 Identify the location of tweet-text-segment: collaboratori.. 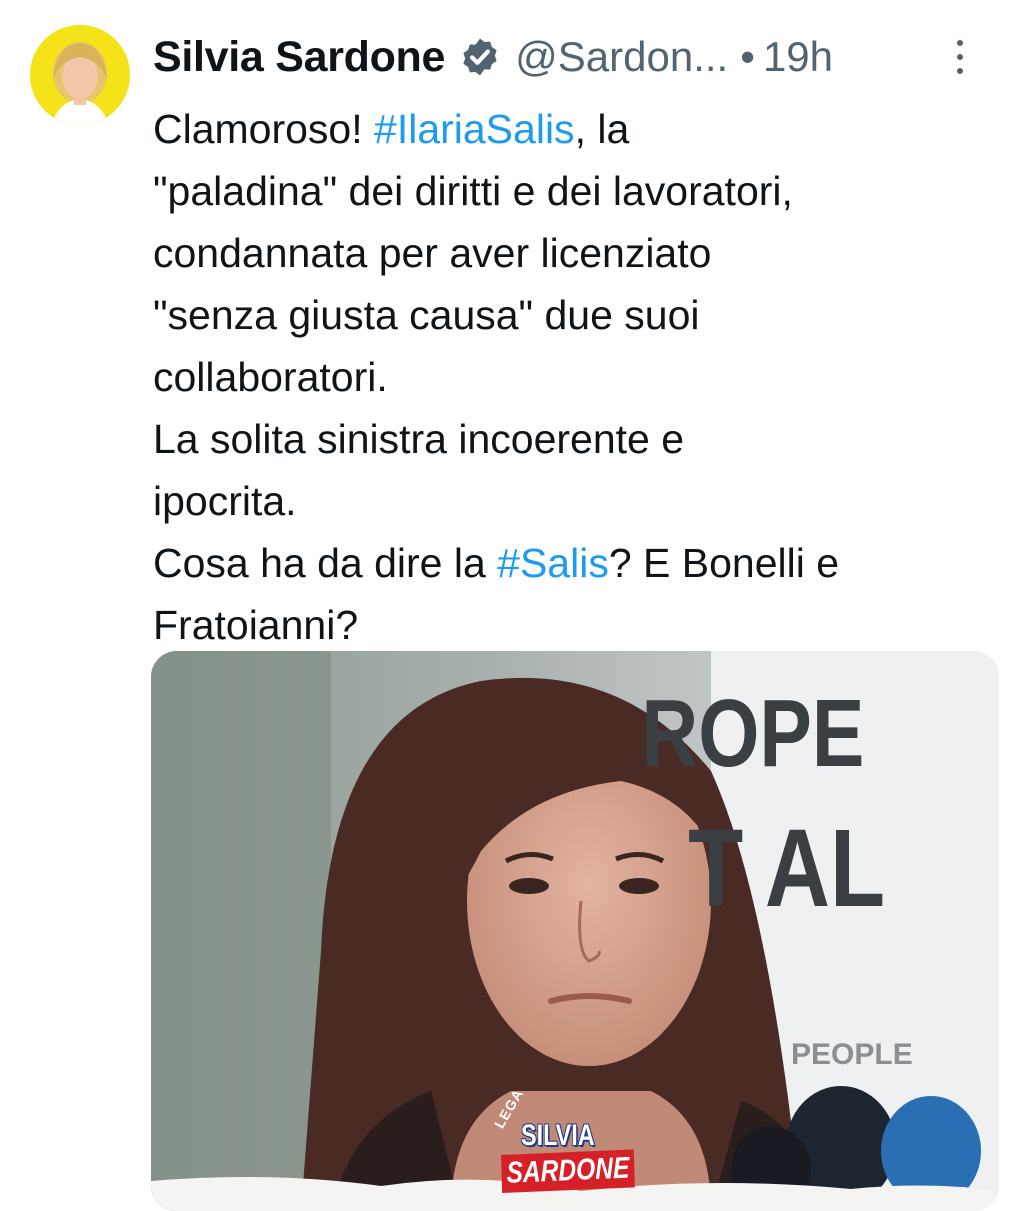
(270, 377).